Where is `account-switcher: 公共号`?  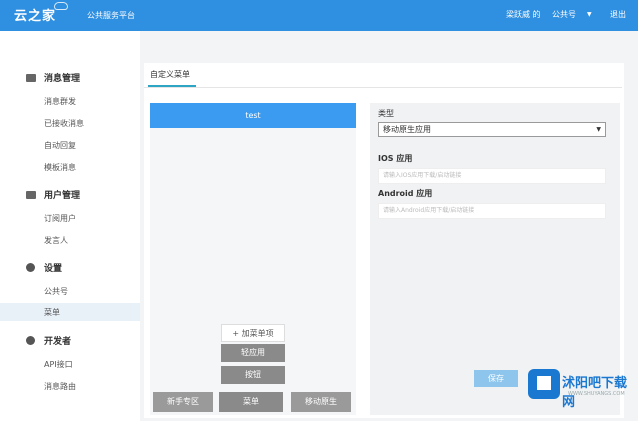 account-switcher: 公共号 is located at coordinates (564, 14).